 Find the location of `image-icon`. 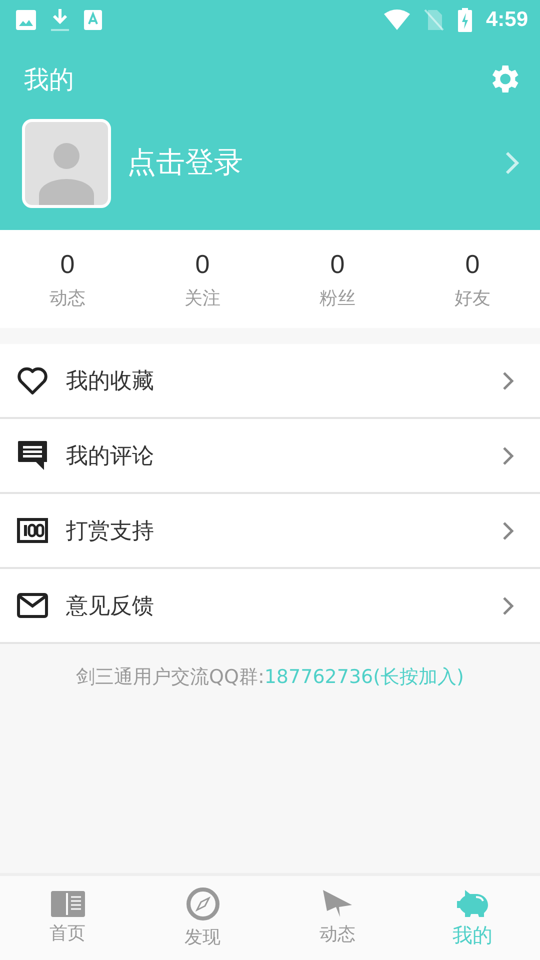

image-icon is located at coordinates (26, 20).